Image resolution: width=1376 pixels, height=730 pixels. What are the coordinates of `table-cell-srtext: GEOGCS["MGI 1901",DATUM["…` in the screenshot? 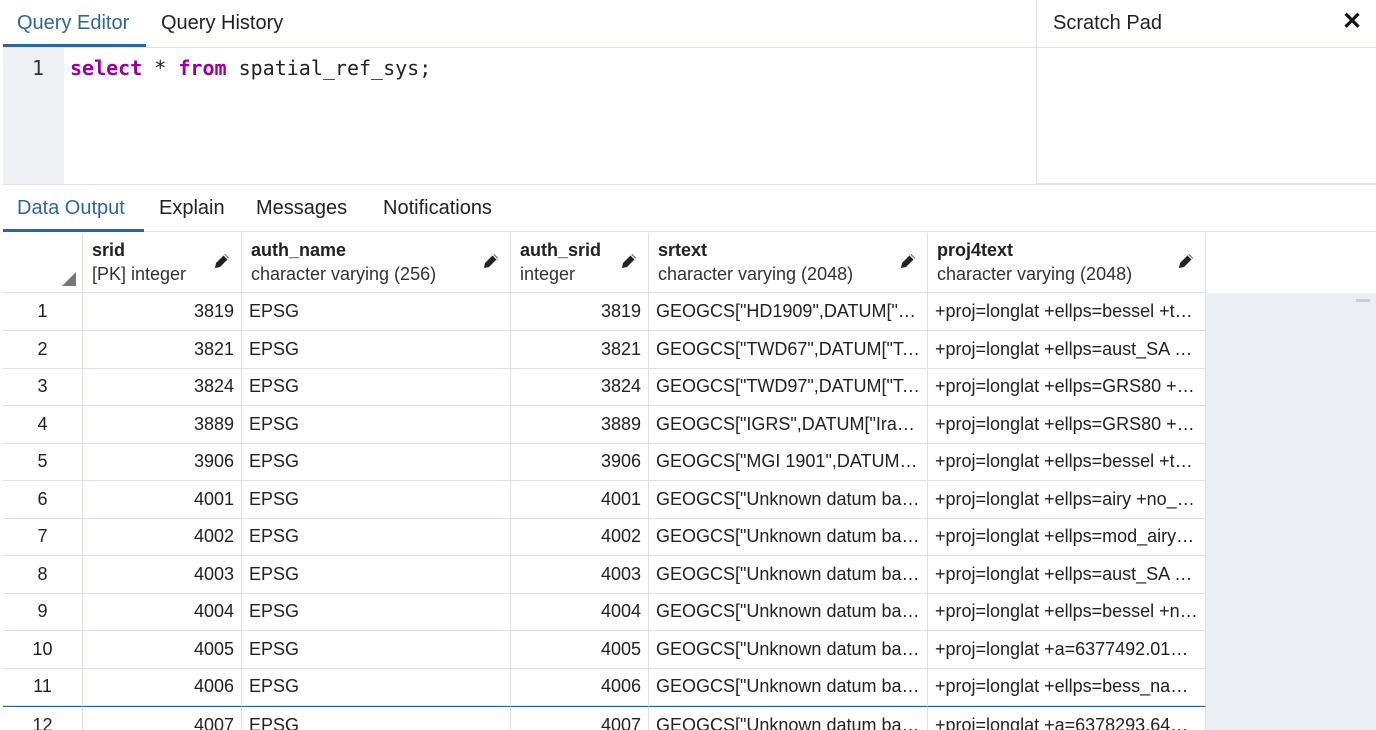 It's located at (788, 462).